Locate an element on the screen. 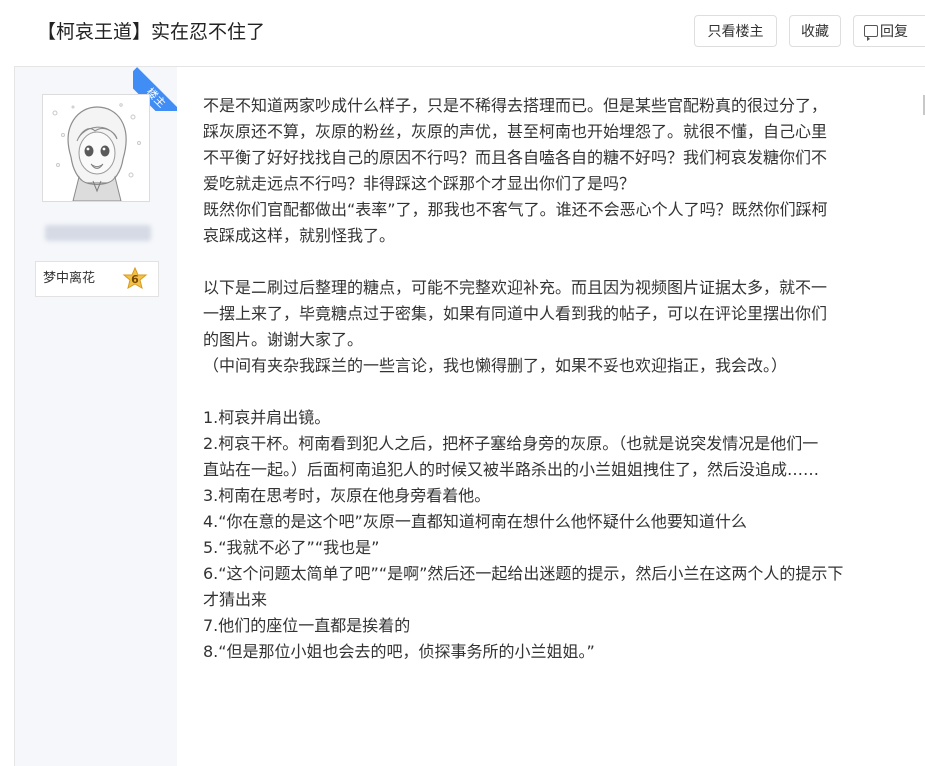 The image size is (925, 766). favorite-button: 收藏 is located at coordinates (815, 31).